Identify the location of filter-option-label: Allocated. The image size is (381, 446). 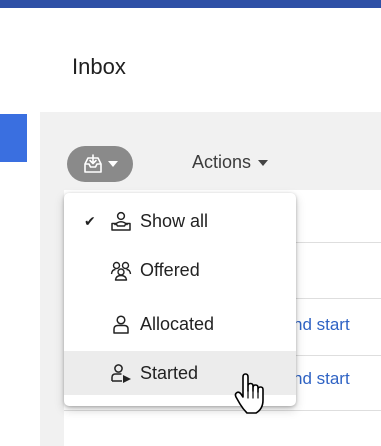
(177, 323).